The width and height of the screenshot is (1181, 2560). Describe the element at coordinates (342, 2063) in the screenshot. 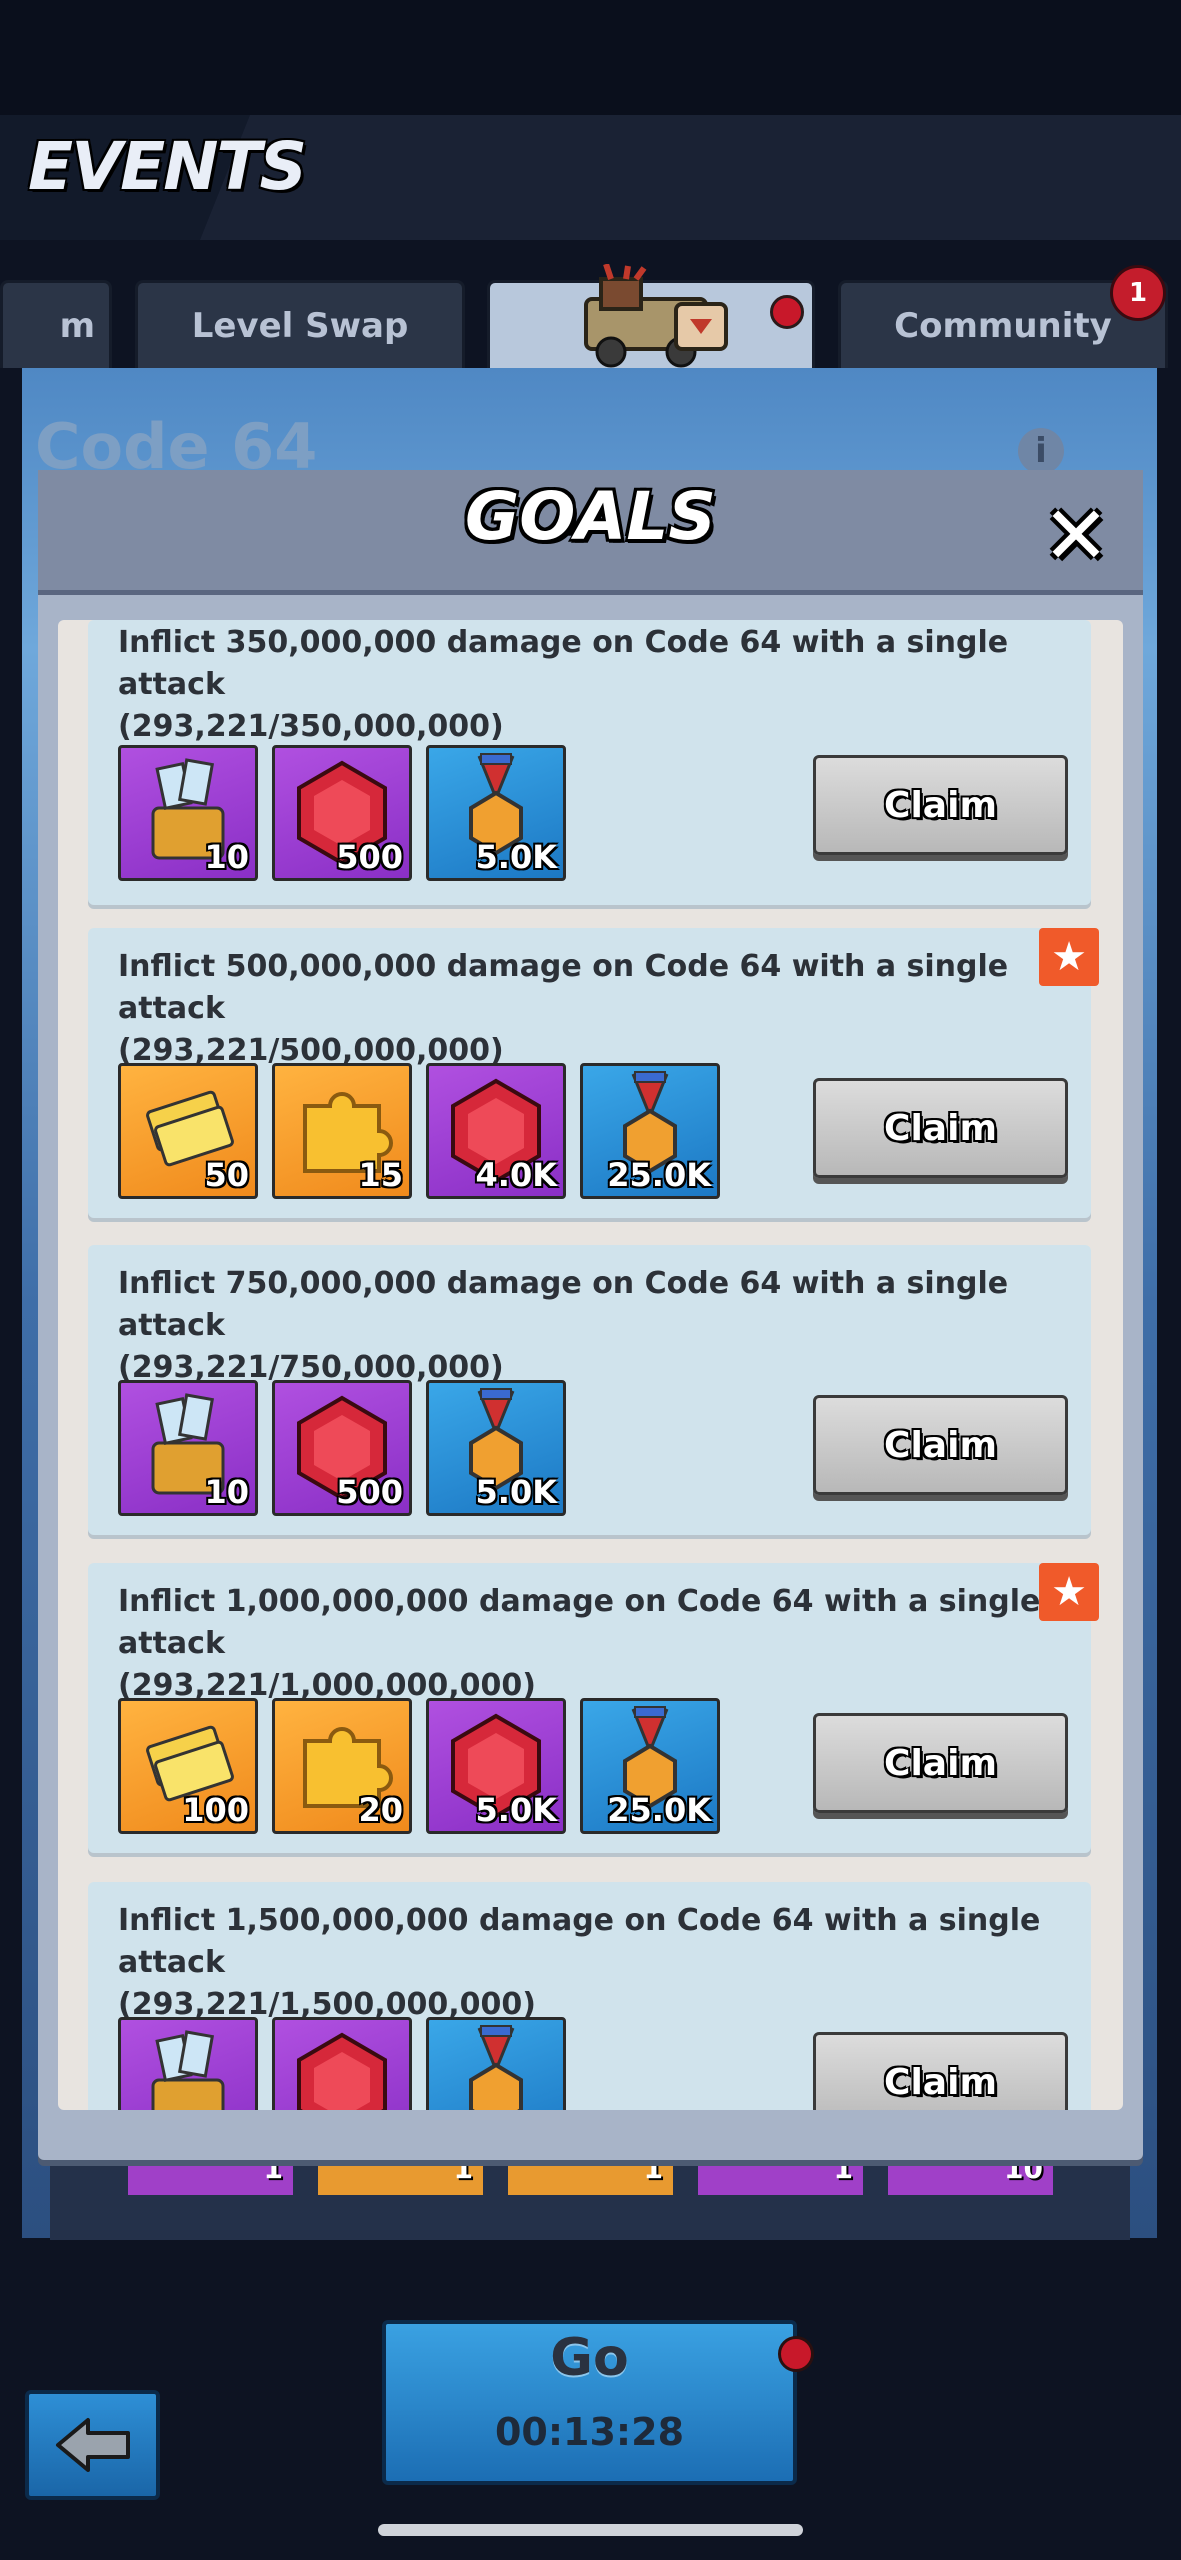

I see `gem-icon` at that location.